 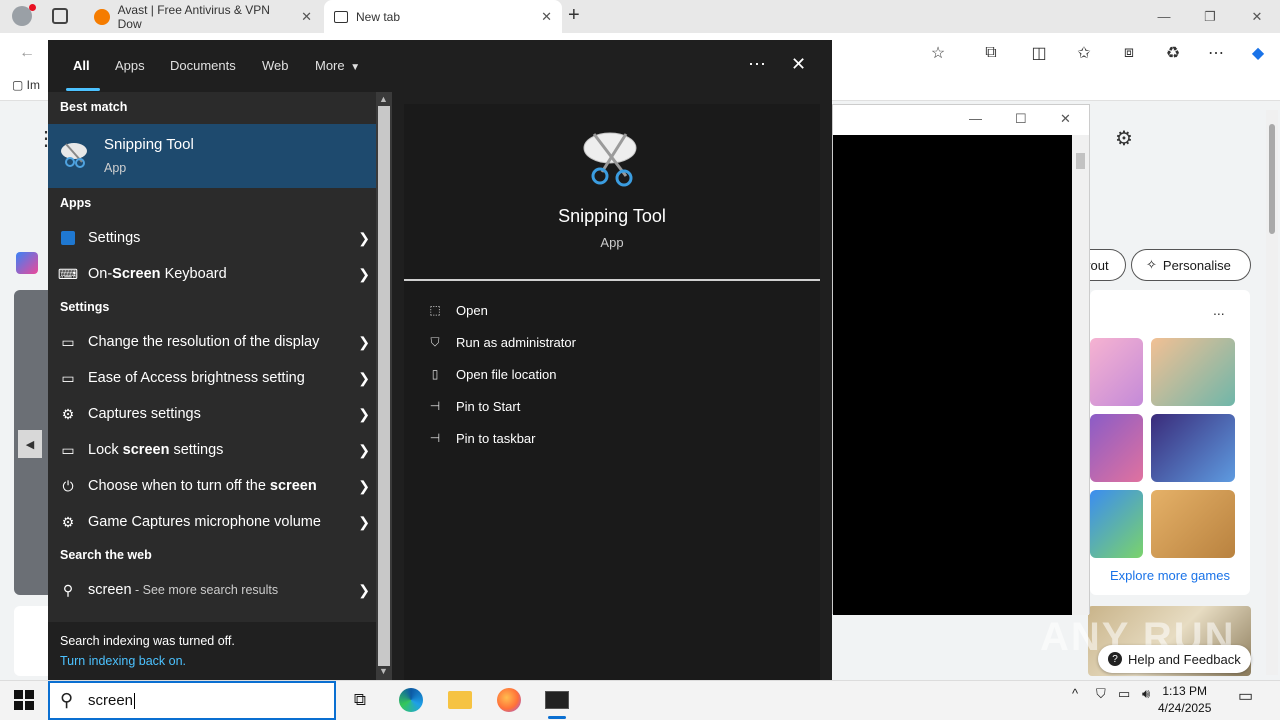 What do you see at coordinates (106, 555) in the screenshot?
I see `section-heading: Search the web` at bounding box center [106, 555].